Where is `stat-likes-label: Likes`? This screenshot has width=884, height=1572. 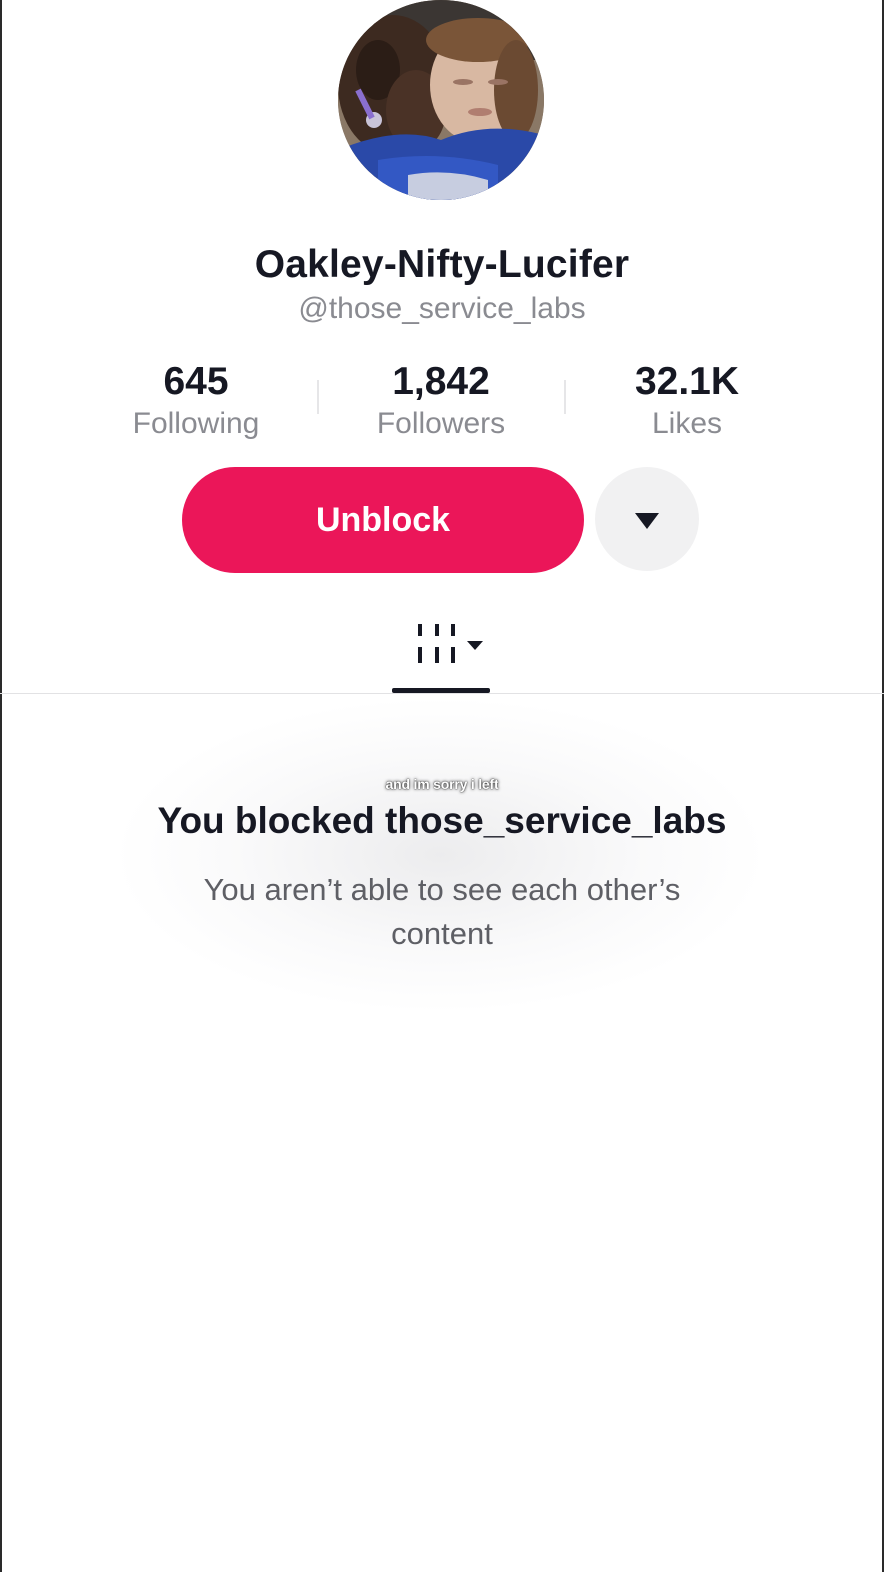 stat-likes-label: Likes is located at coordinates (687, 423).